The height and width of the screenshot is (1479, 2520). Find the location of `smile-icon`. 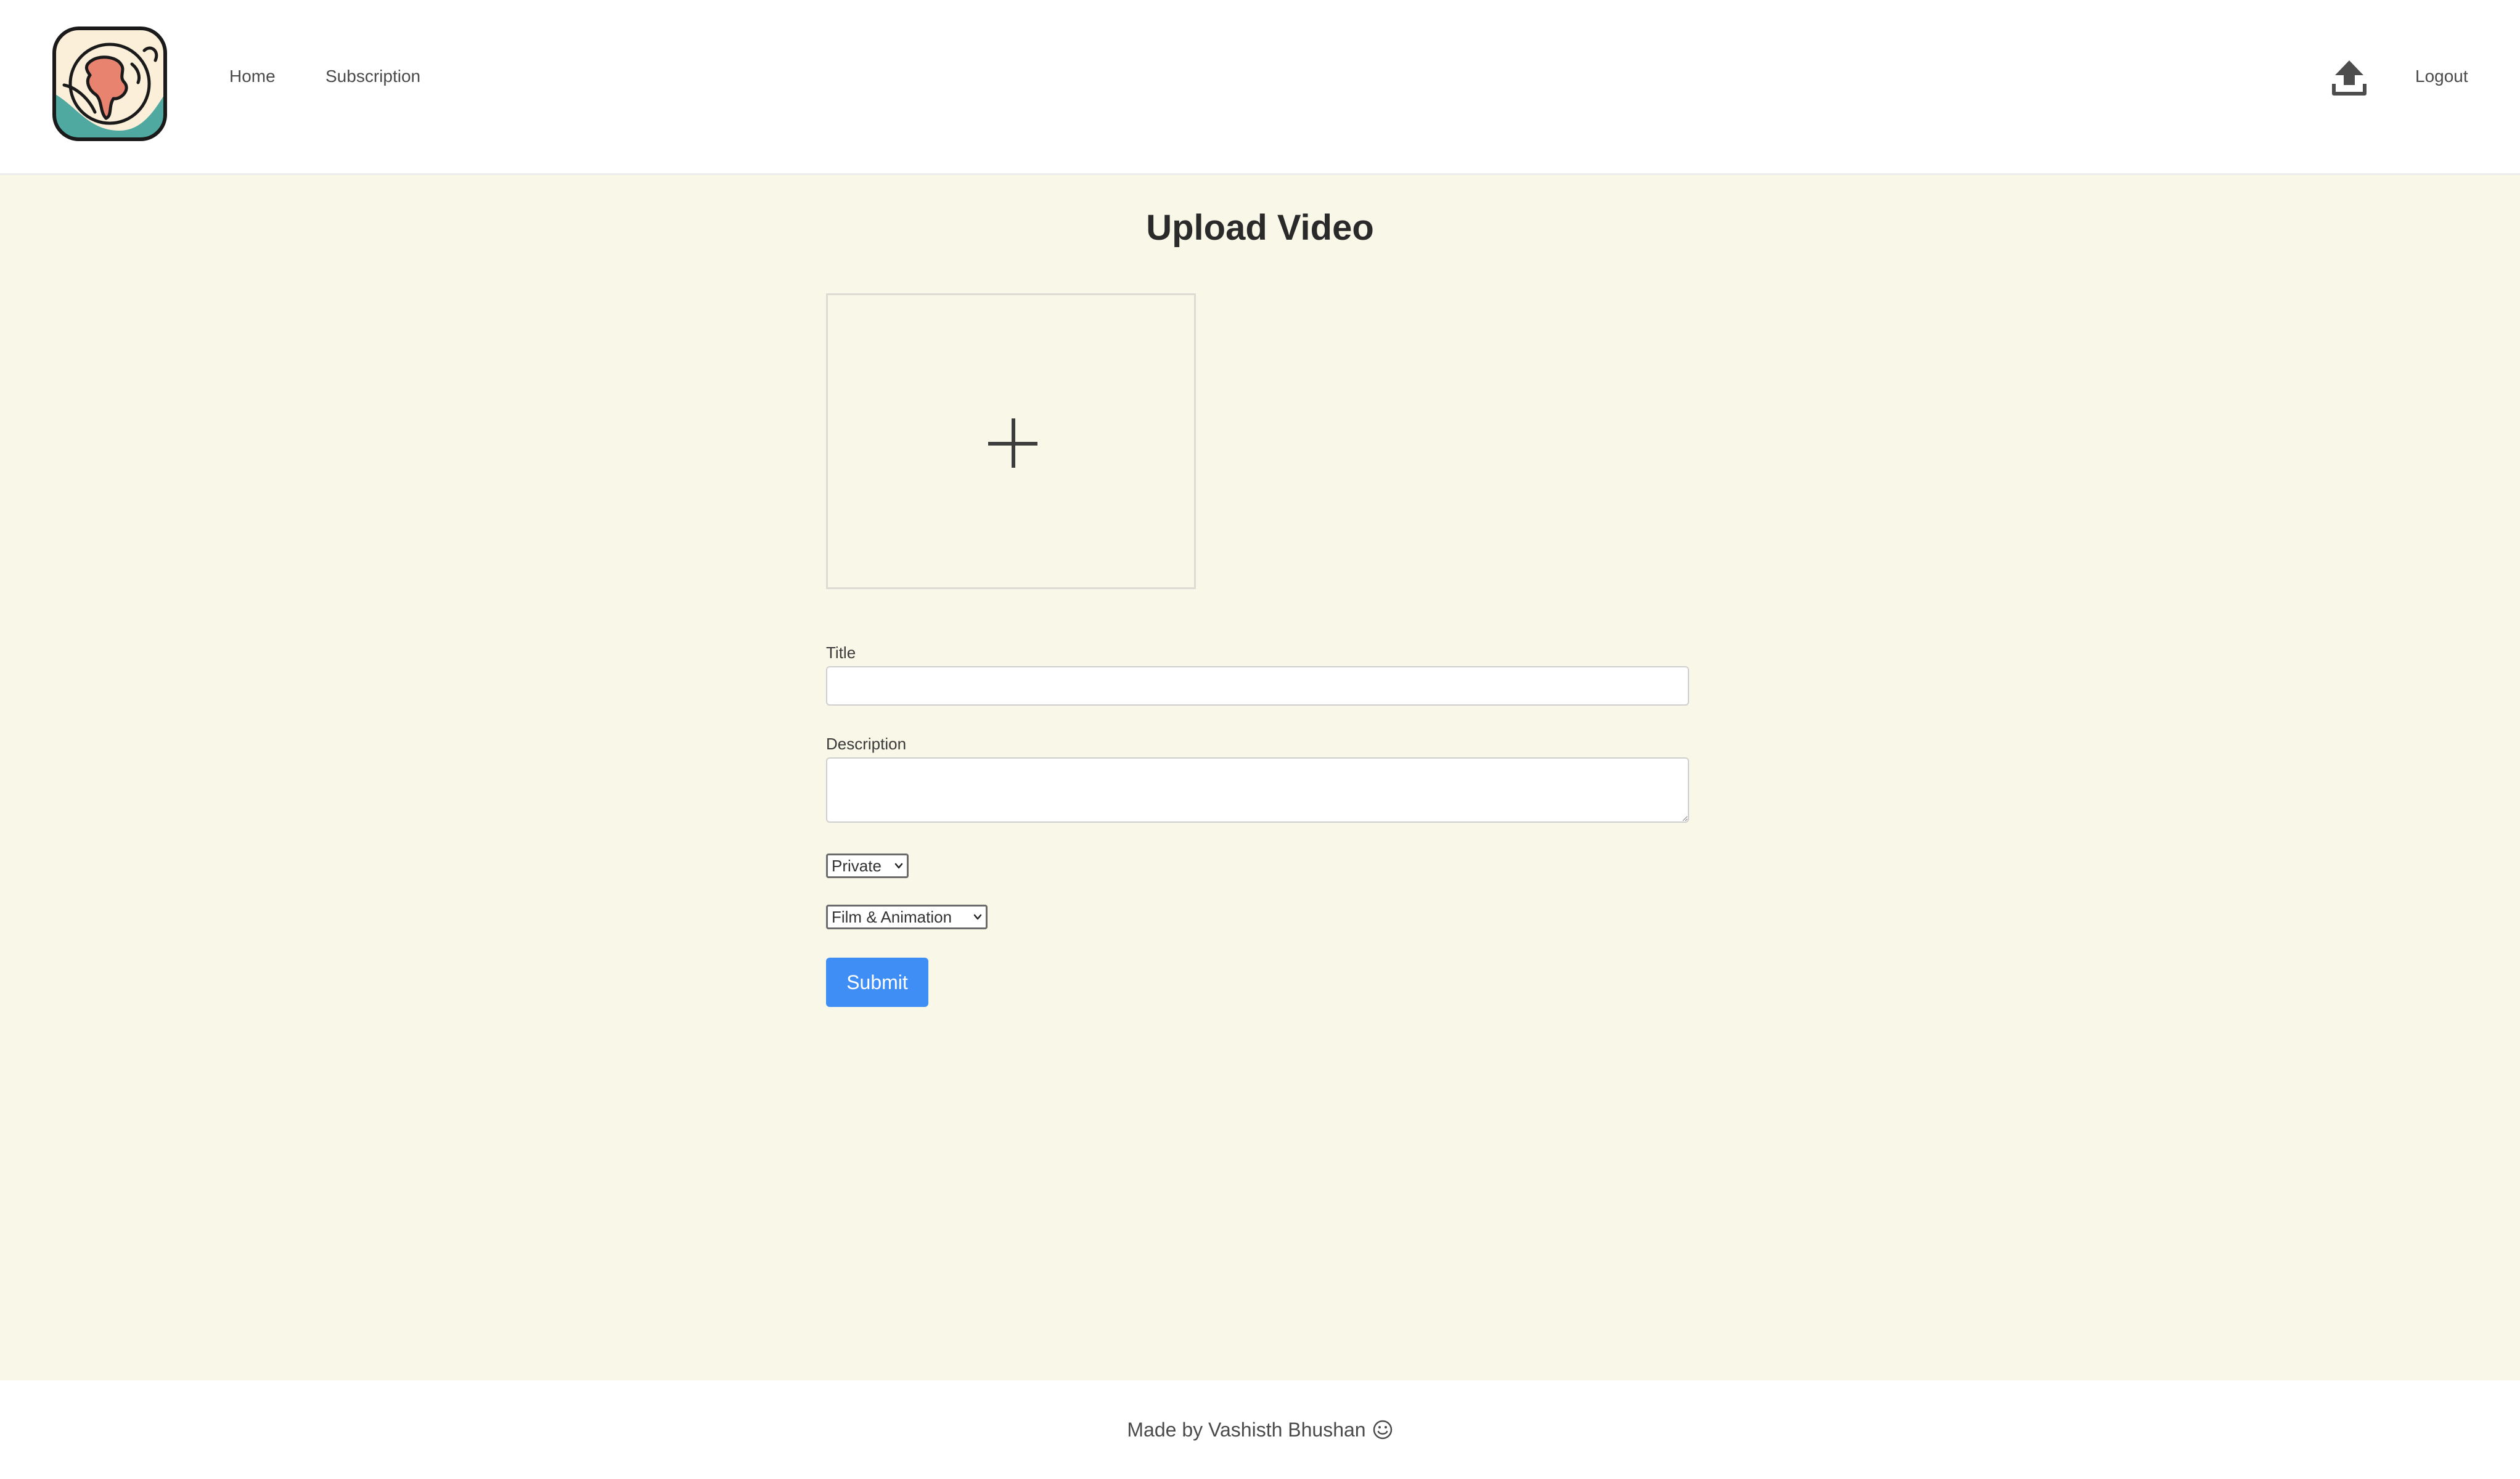

smile-icon is located at coordinates (1382, 1430).